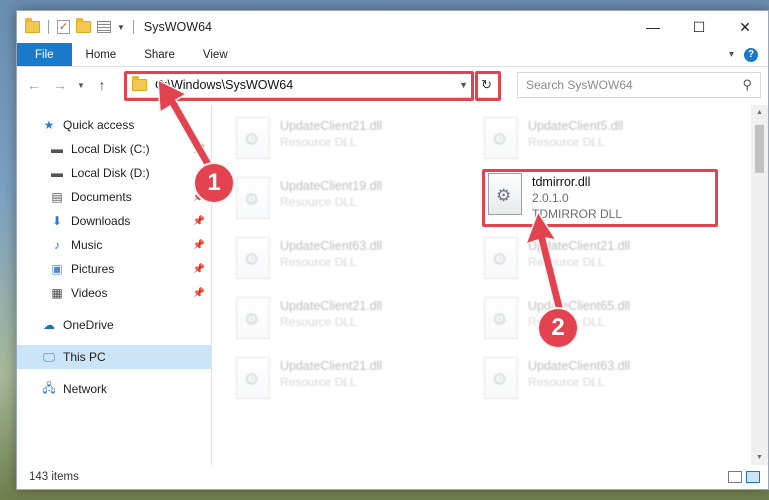 The image size is (769, 500). What do you see at coordinates (224, 85) in the screenshot?
I see `address-path: C:\Windows\SysWOW64` at bounding box center [224, 85].